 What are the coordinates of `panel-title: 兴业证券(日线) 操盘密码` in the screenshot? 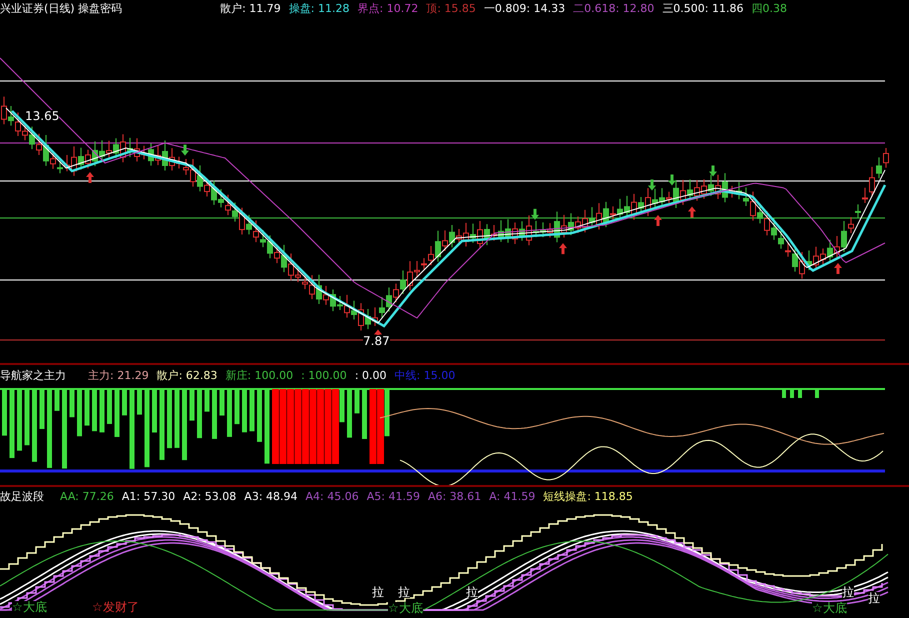 It's located at (61, 9).